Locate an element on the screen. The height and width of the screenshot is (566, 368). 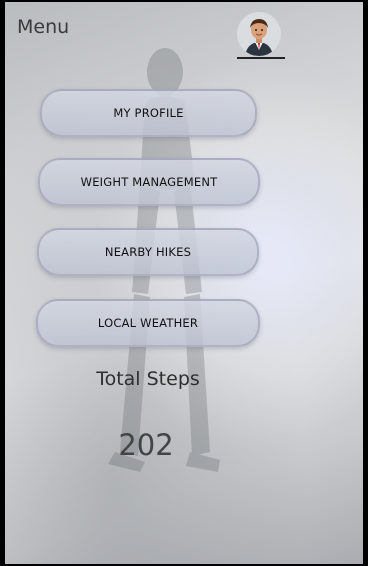
local-weather-button: LOCAL WEATHER is located at coordinates (148, 323).